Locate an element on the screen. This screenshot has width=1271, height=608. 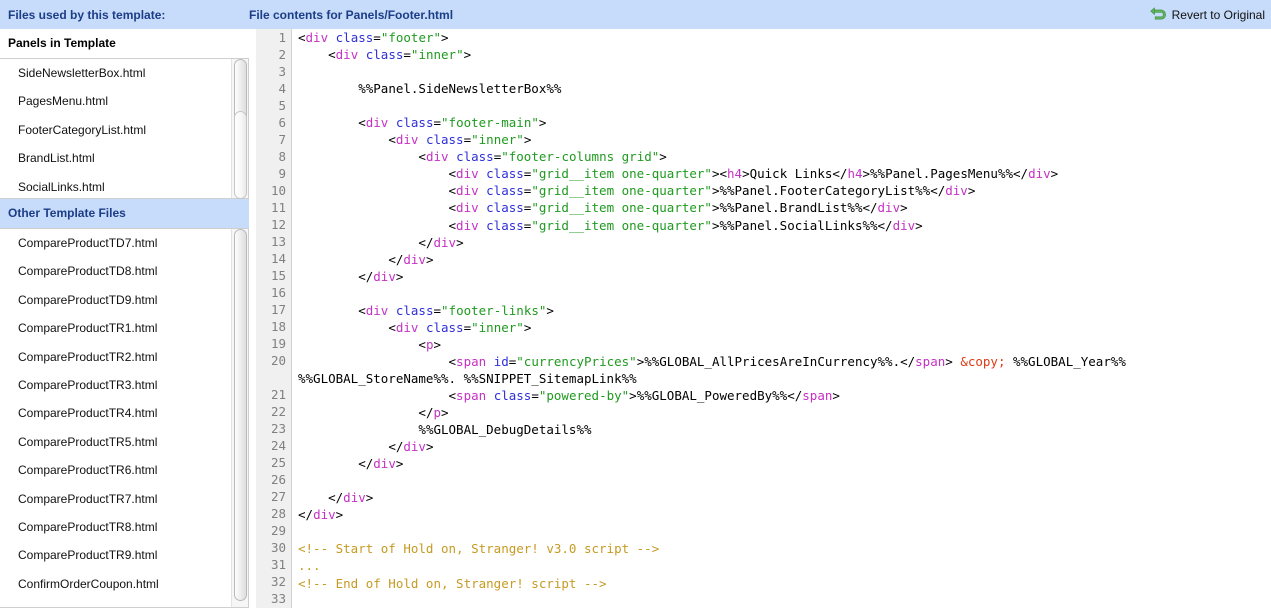
revert-to-original-button: Revert to Original is located at coordinates (1209, 15).